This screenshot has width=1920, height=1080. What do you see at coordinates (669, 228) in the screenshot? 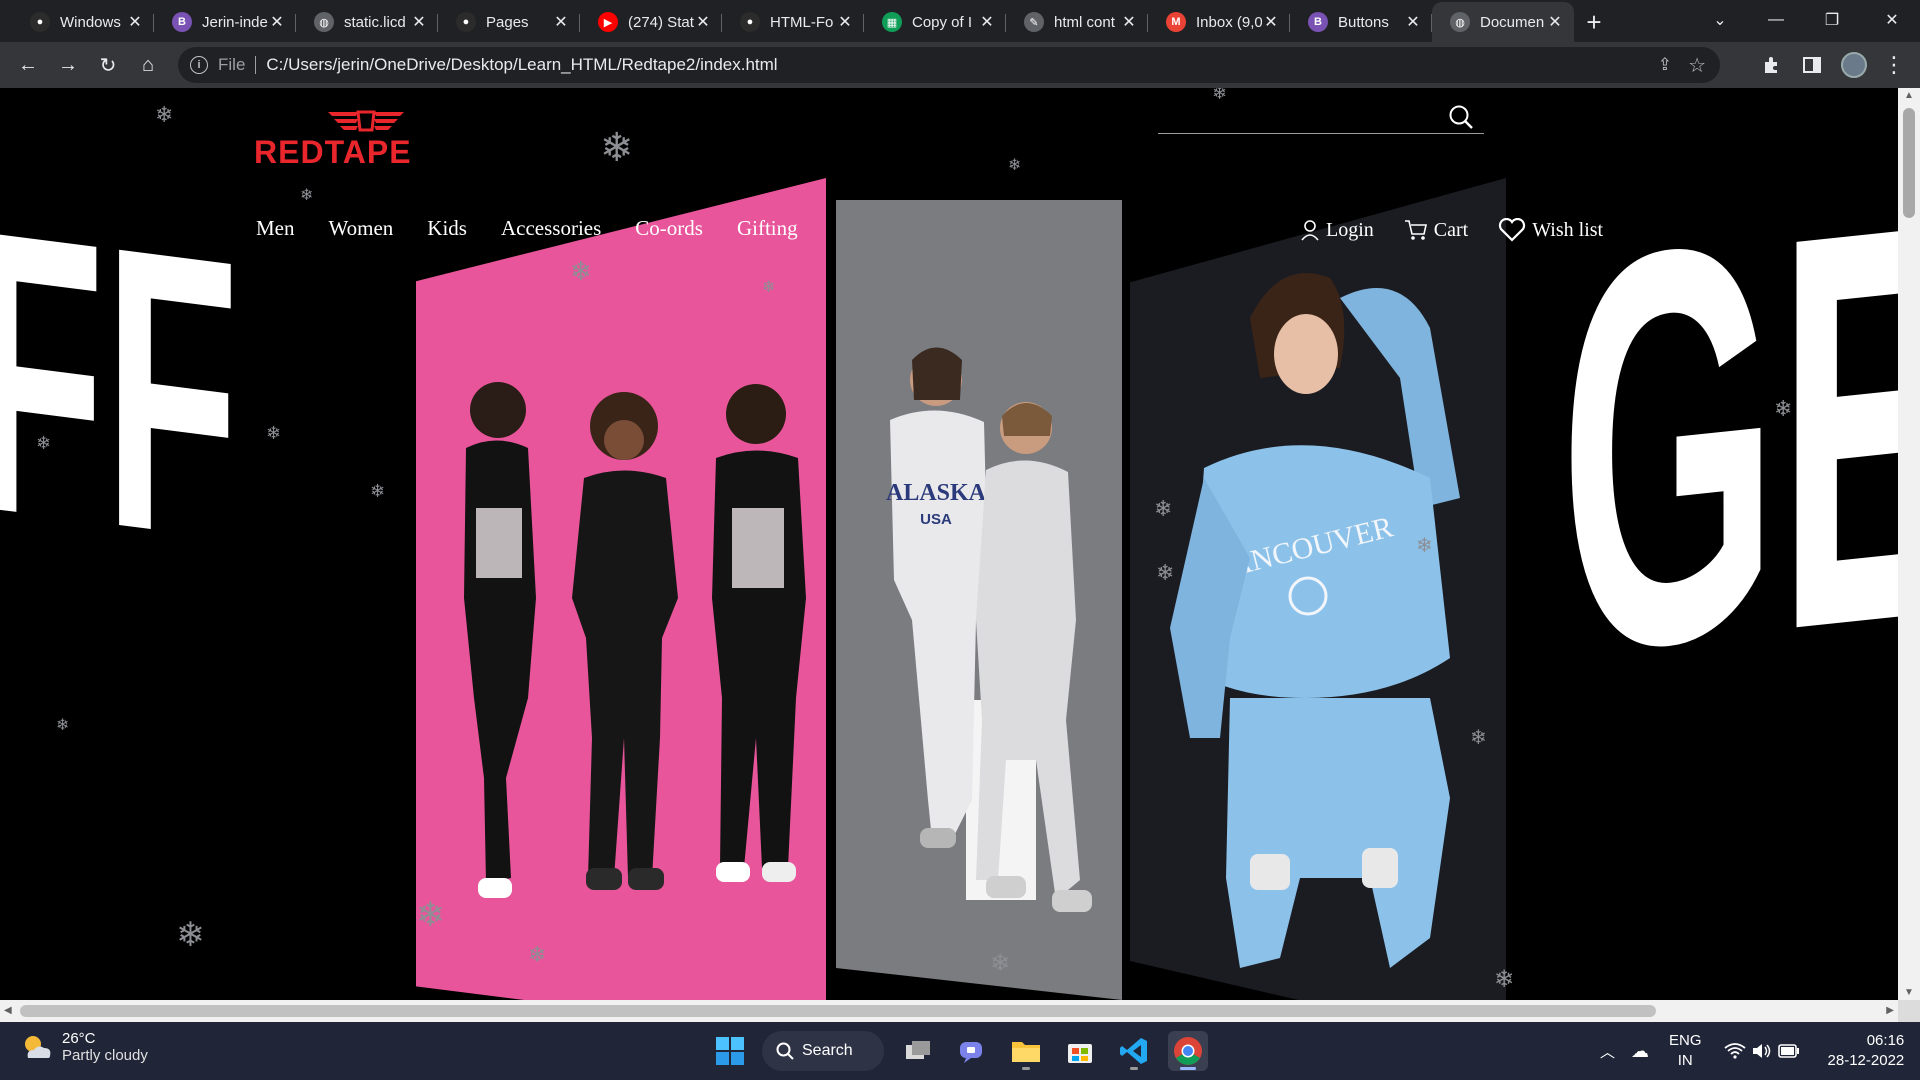
I see `nav-link-co-ords: Co-ords` at bounding box center [669, 228].